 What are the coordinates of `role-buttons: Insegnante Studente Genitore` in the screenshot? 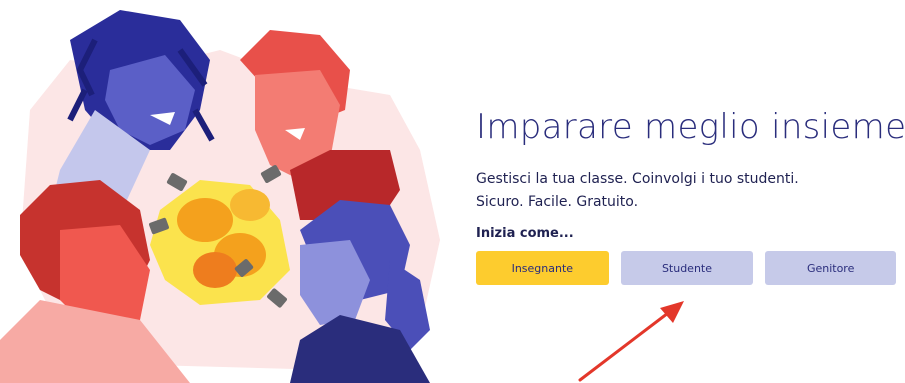 It's located at (686, 268).